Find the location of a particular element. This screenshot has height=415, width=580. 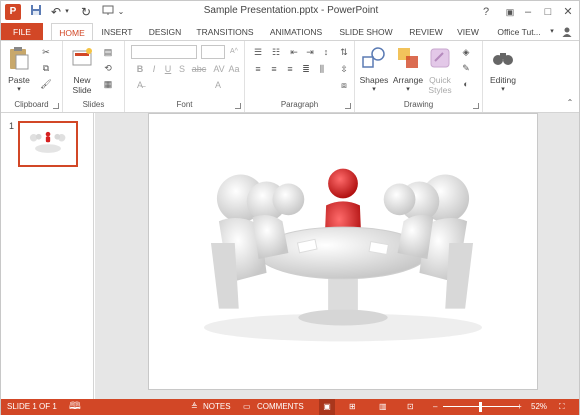

copy-icon: ⧉ is located at coordinates (46, 68).